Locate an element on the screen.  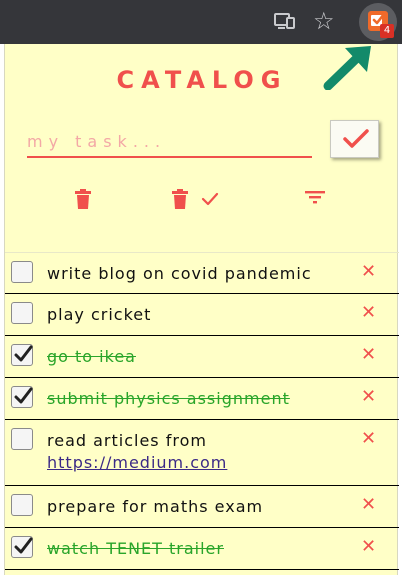
app-title: CATALOG is located at coordinates (202, 80).